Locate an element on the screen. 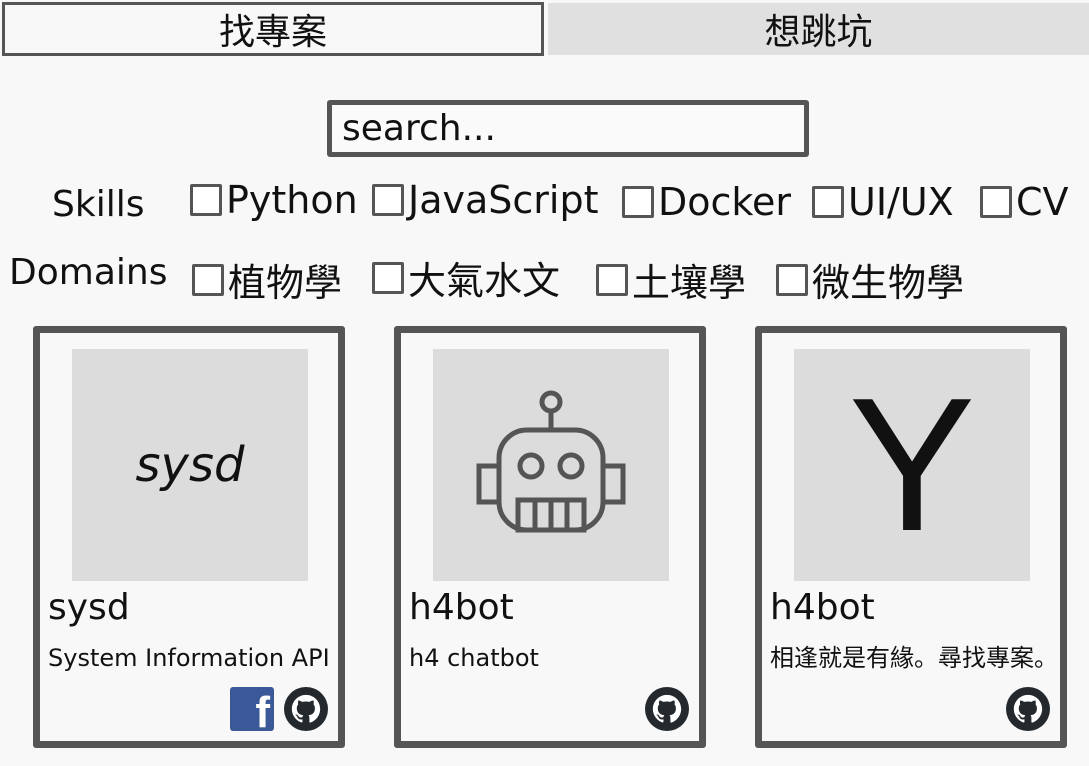 This screenshot has height=766, width=1089. skill-filter-python: Python is located at coordinates (274, 200).